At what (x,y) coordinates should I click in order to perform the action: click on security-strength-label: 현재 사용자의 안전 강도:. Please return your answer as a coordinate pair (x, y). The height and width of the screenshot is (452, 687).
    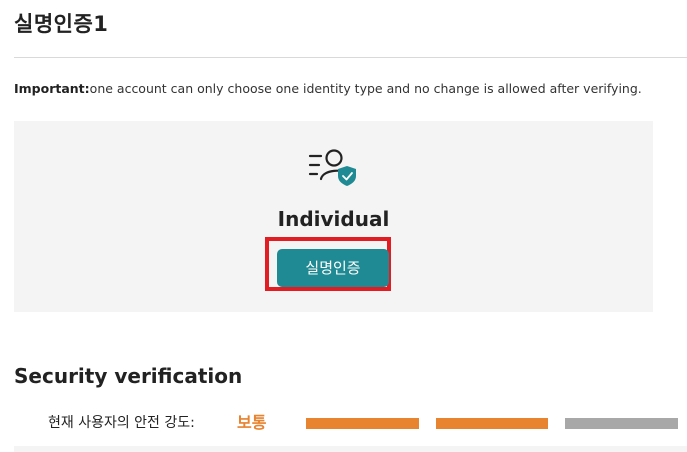
    Looking at the image, I should click on (121, 423).